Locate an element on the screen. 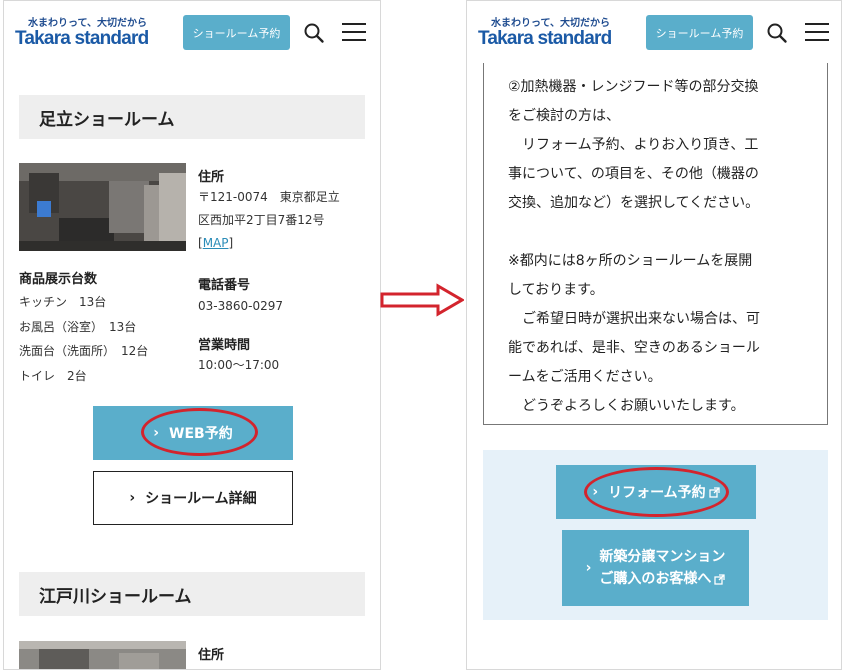 Image resolution: width=844 pixels, height=670 pixels. cta-area: › リフォーム予約 › 新築分譲マンション ご購入のお客様へ is located at coordinates (655, 535).